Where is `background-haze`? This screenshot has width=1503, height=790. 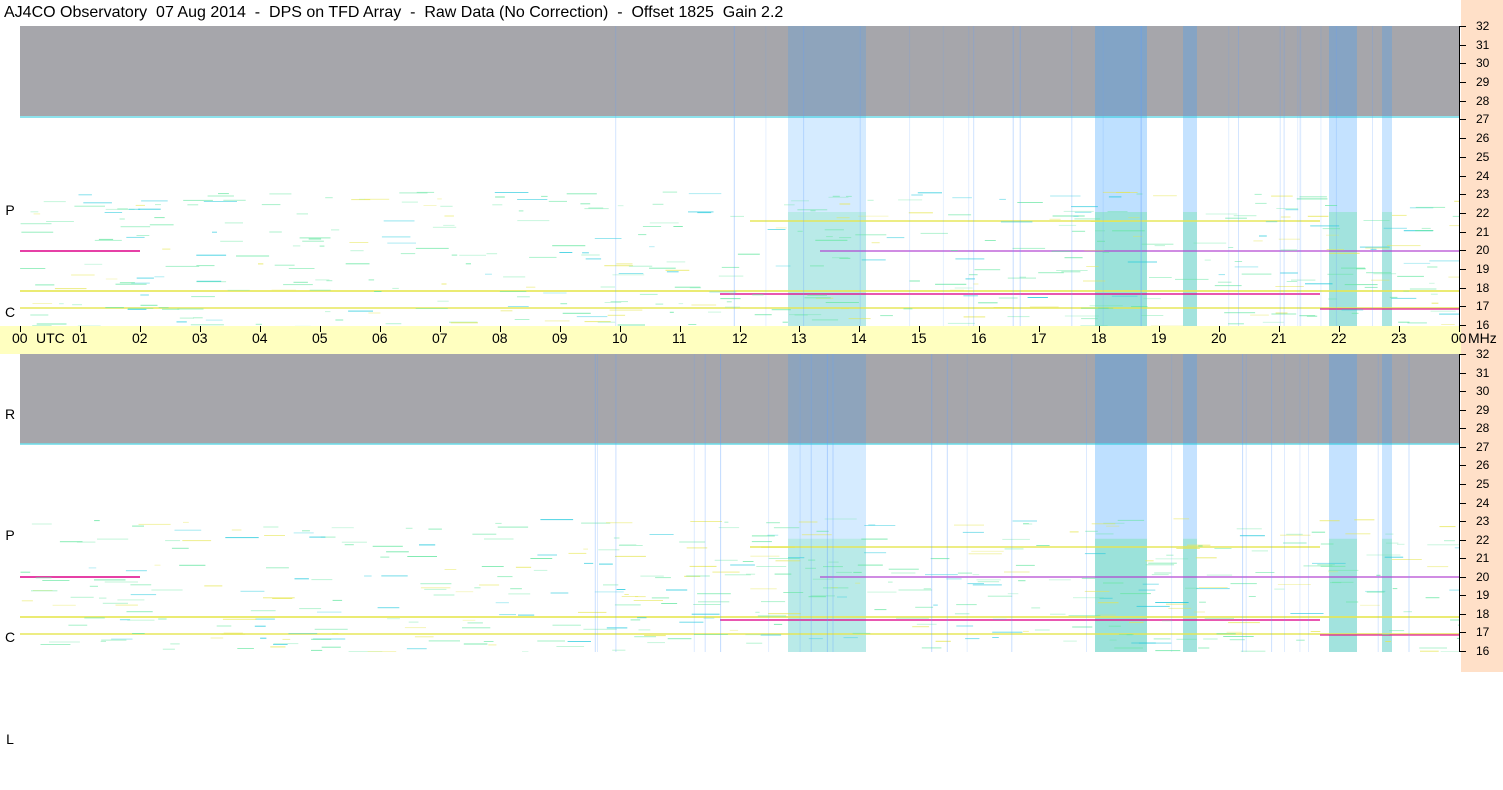
background-haze is located at coordinates (739, 71).